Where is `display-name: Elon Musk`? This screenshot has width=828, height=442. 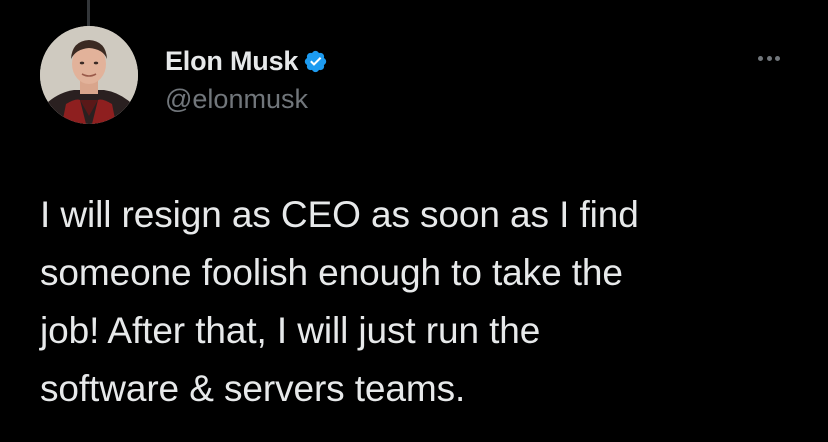
display-name: Elon Musk is located at coordinates (231, 61).